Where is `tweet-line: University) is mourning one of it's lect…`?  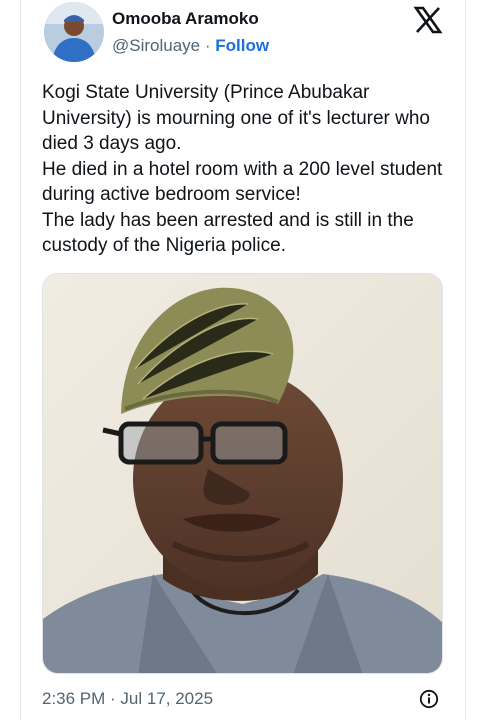
tweet-line: University) is mourning one of it's lect… is located at coordinates (236, 118).